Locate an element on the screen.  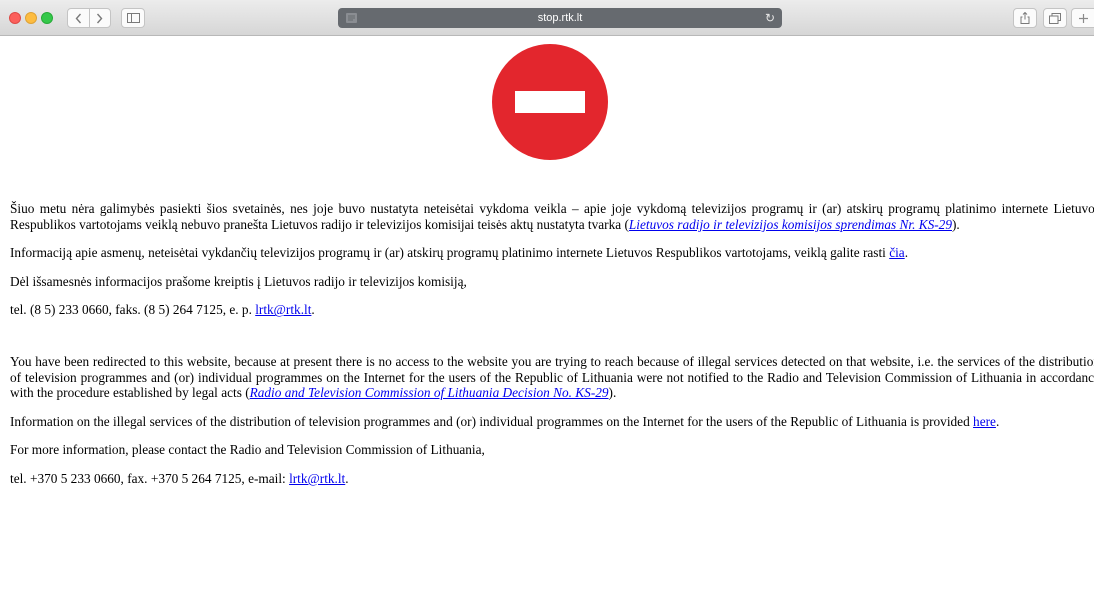
browser-toolbar: stop.rtk.lt ↻ is located at coordinates (547, 18).